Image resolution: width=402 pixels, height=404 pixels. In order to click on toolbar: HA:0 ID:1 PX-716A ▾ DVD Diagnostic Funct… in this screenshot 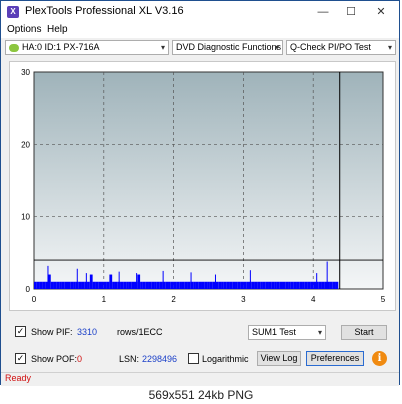, I will do `click(200, 48)`.